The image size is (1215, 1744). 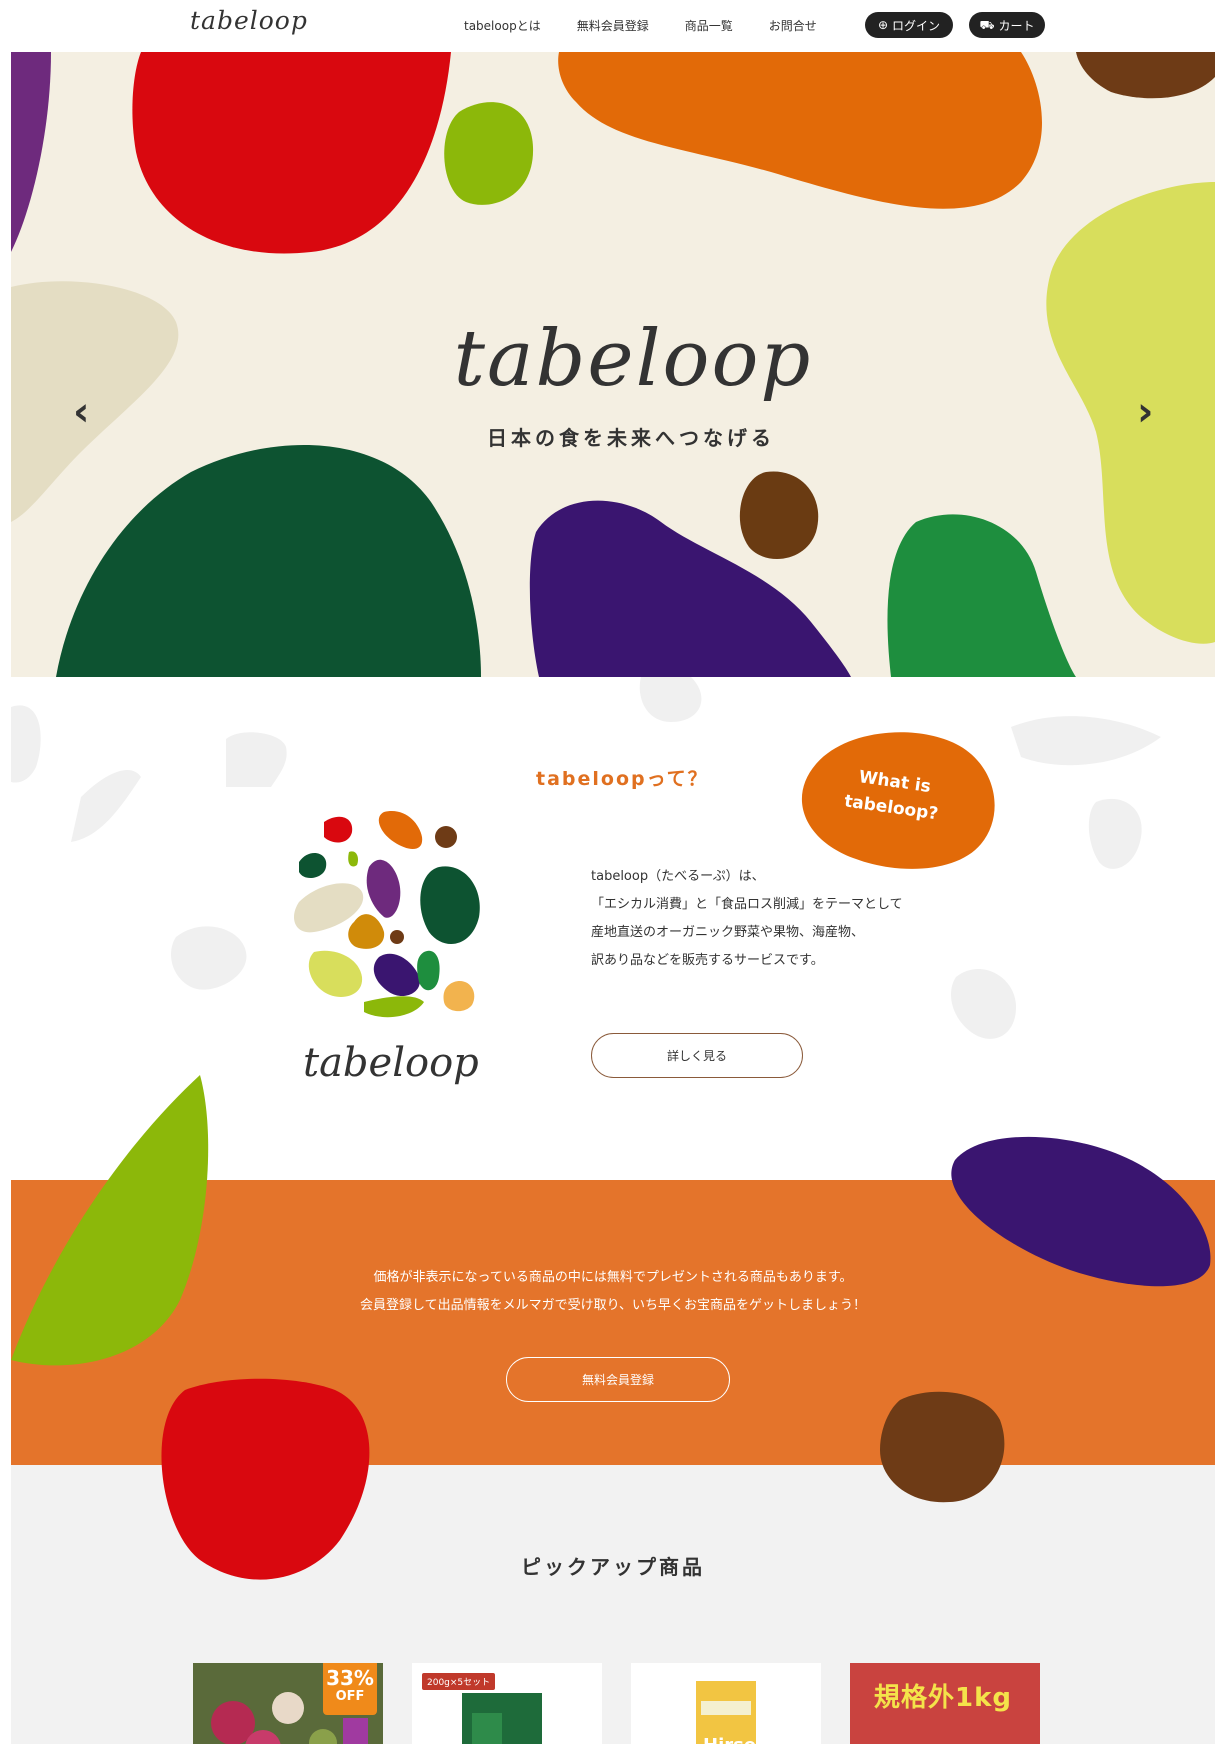 I want to click on product-card: 200g×5セット, so click(x=507, y=1703).